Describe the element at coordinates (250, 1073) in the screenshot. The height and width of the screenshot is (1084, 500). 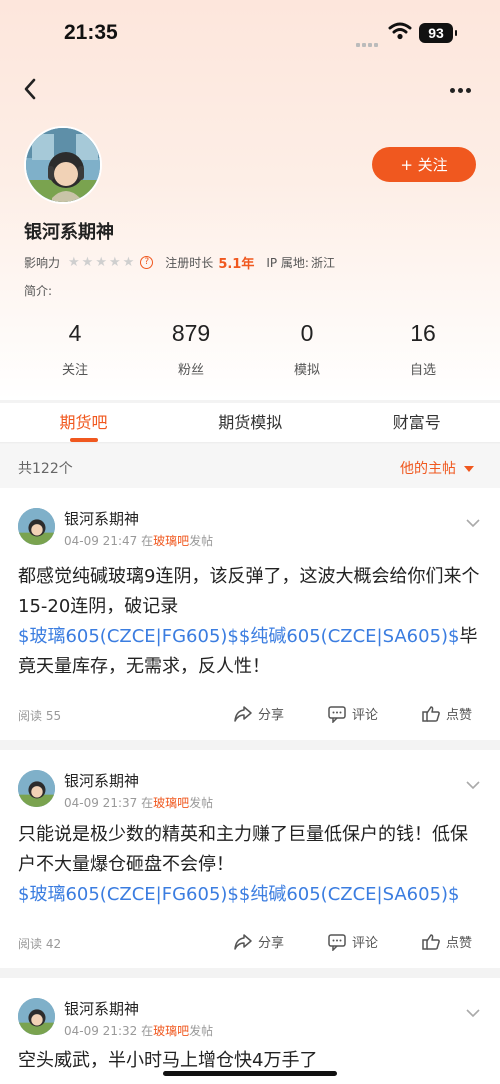
I see `home-indicator` at that location.